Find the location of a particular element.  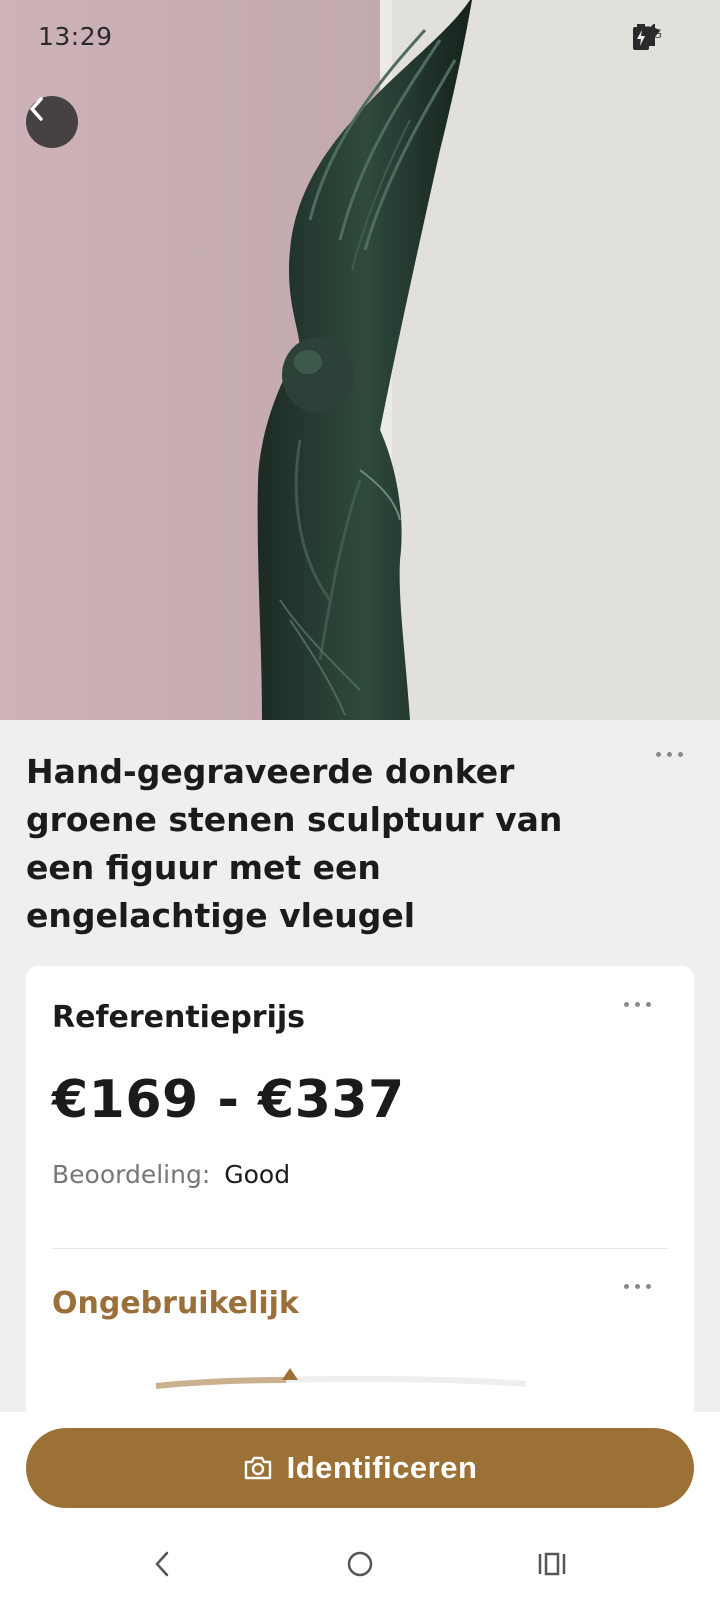

nav-home-button is located at coordinates (360, 1564).